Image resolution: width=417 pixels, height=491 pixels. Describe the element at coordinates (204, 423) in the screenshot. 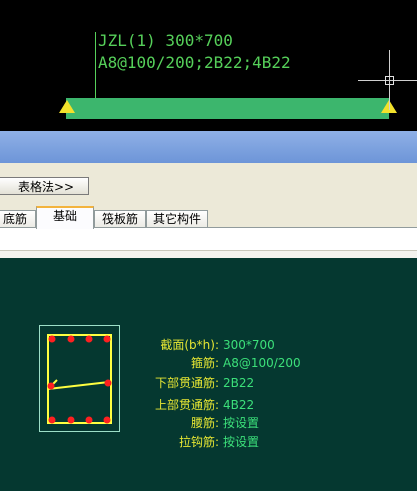

I see `waist-rebar-label: 腰筋:` at that location.